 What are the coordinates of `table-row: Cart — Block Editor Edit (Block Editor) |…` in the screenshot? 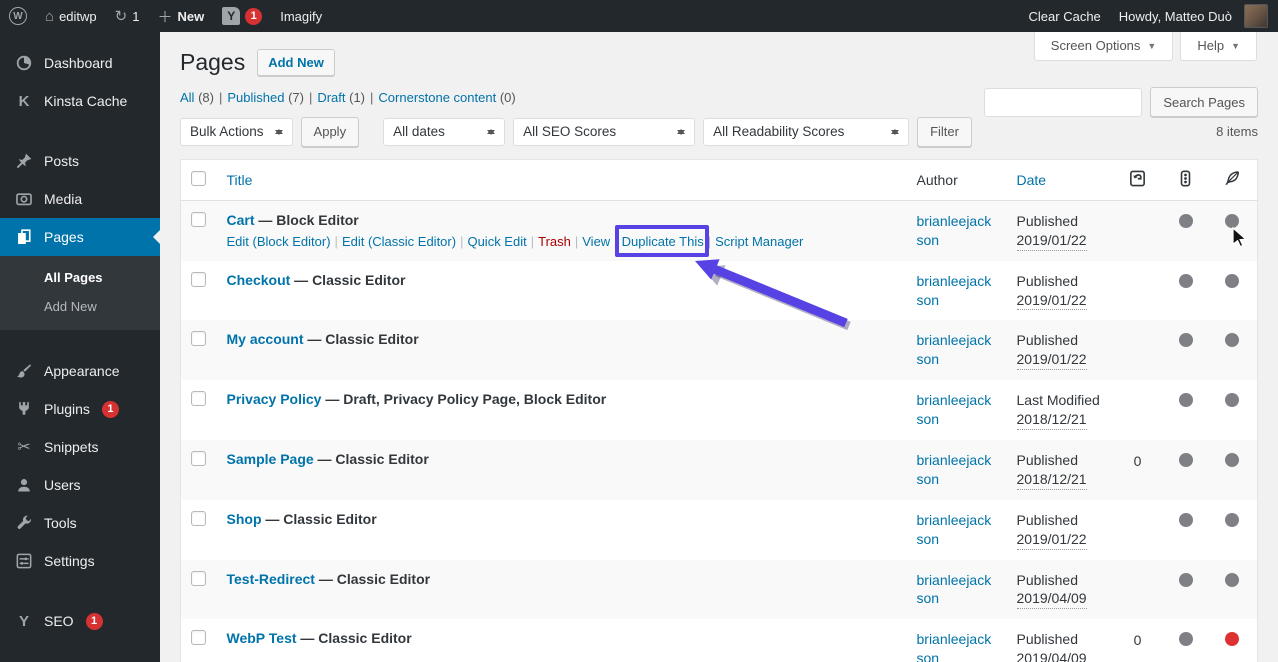 It's located at (719, 230).